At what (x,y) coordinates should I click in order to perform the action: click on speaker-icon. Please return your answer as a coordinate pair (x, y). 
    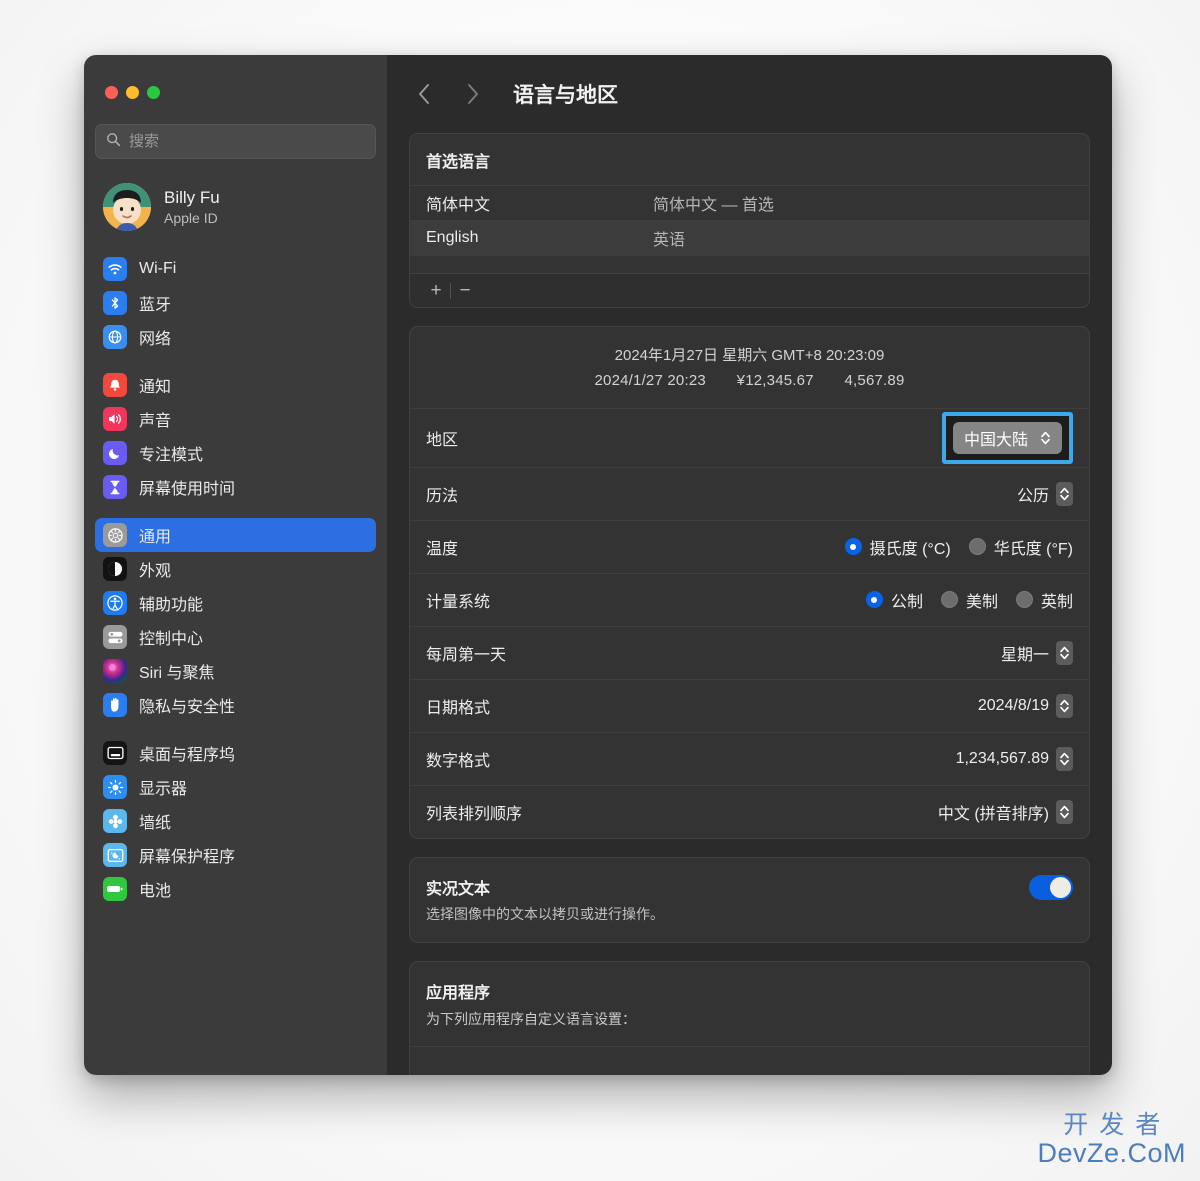
    Looking at the image, I should click on (115, 419).